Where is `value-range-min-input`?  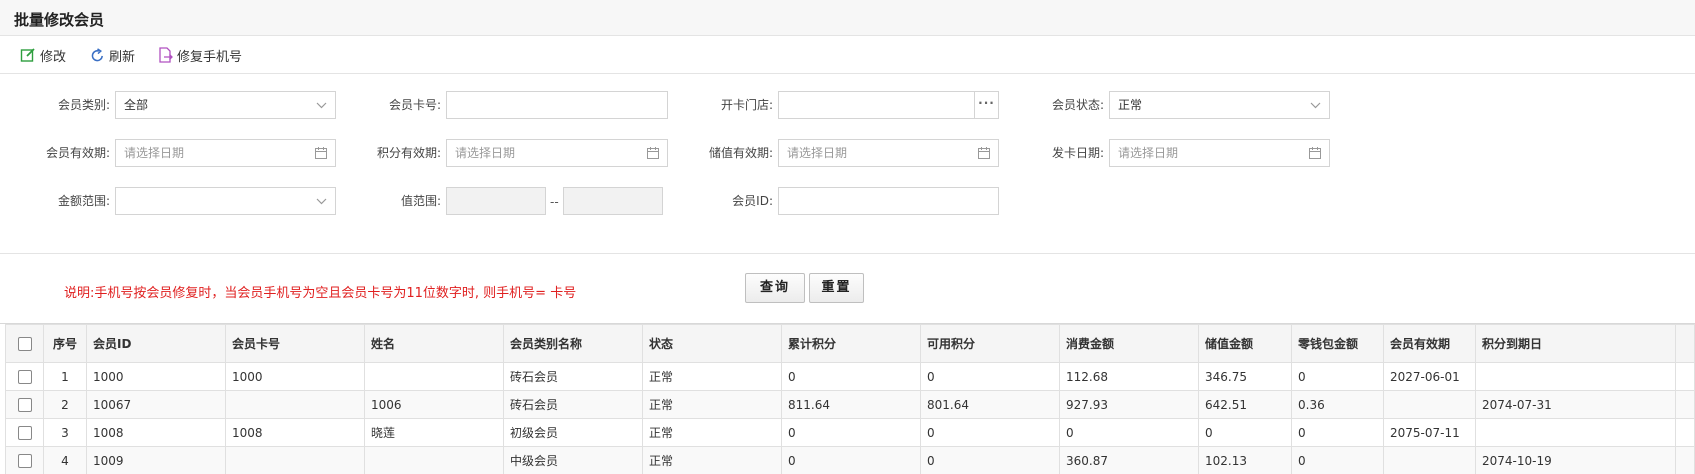
value-range-min-input is located at coordinates (496, 201).